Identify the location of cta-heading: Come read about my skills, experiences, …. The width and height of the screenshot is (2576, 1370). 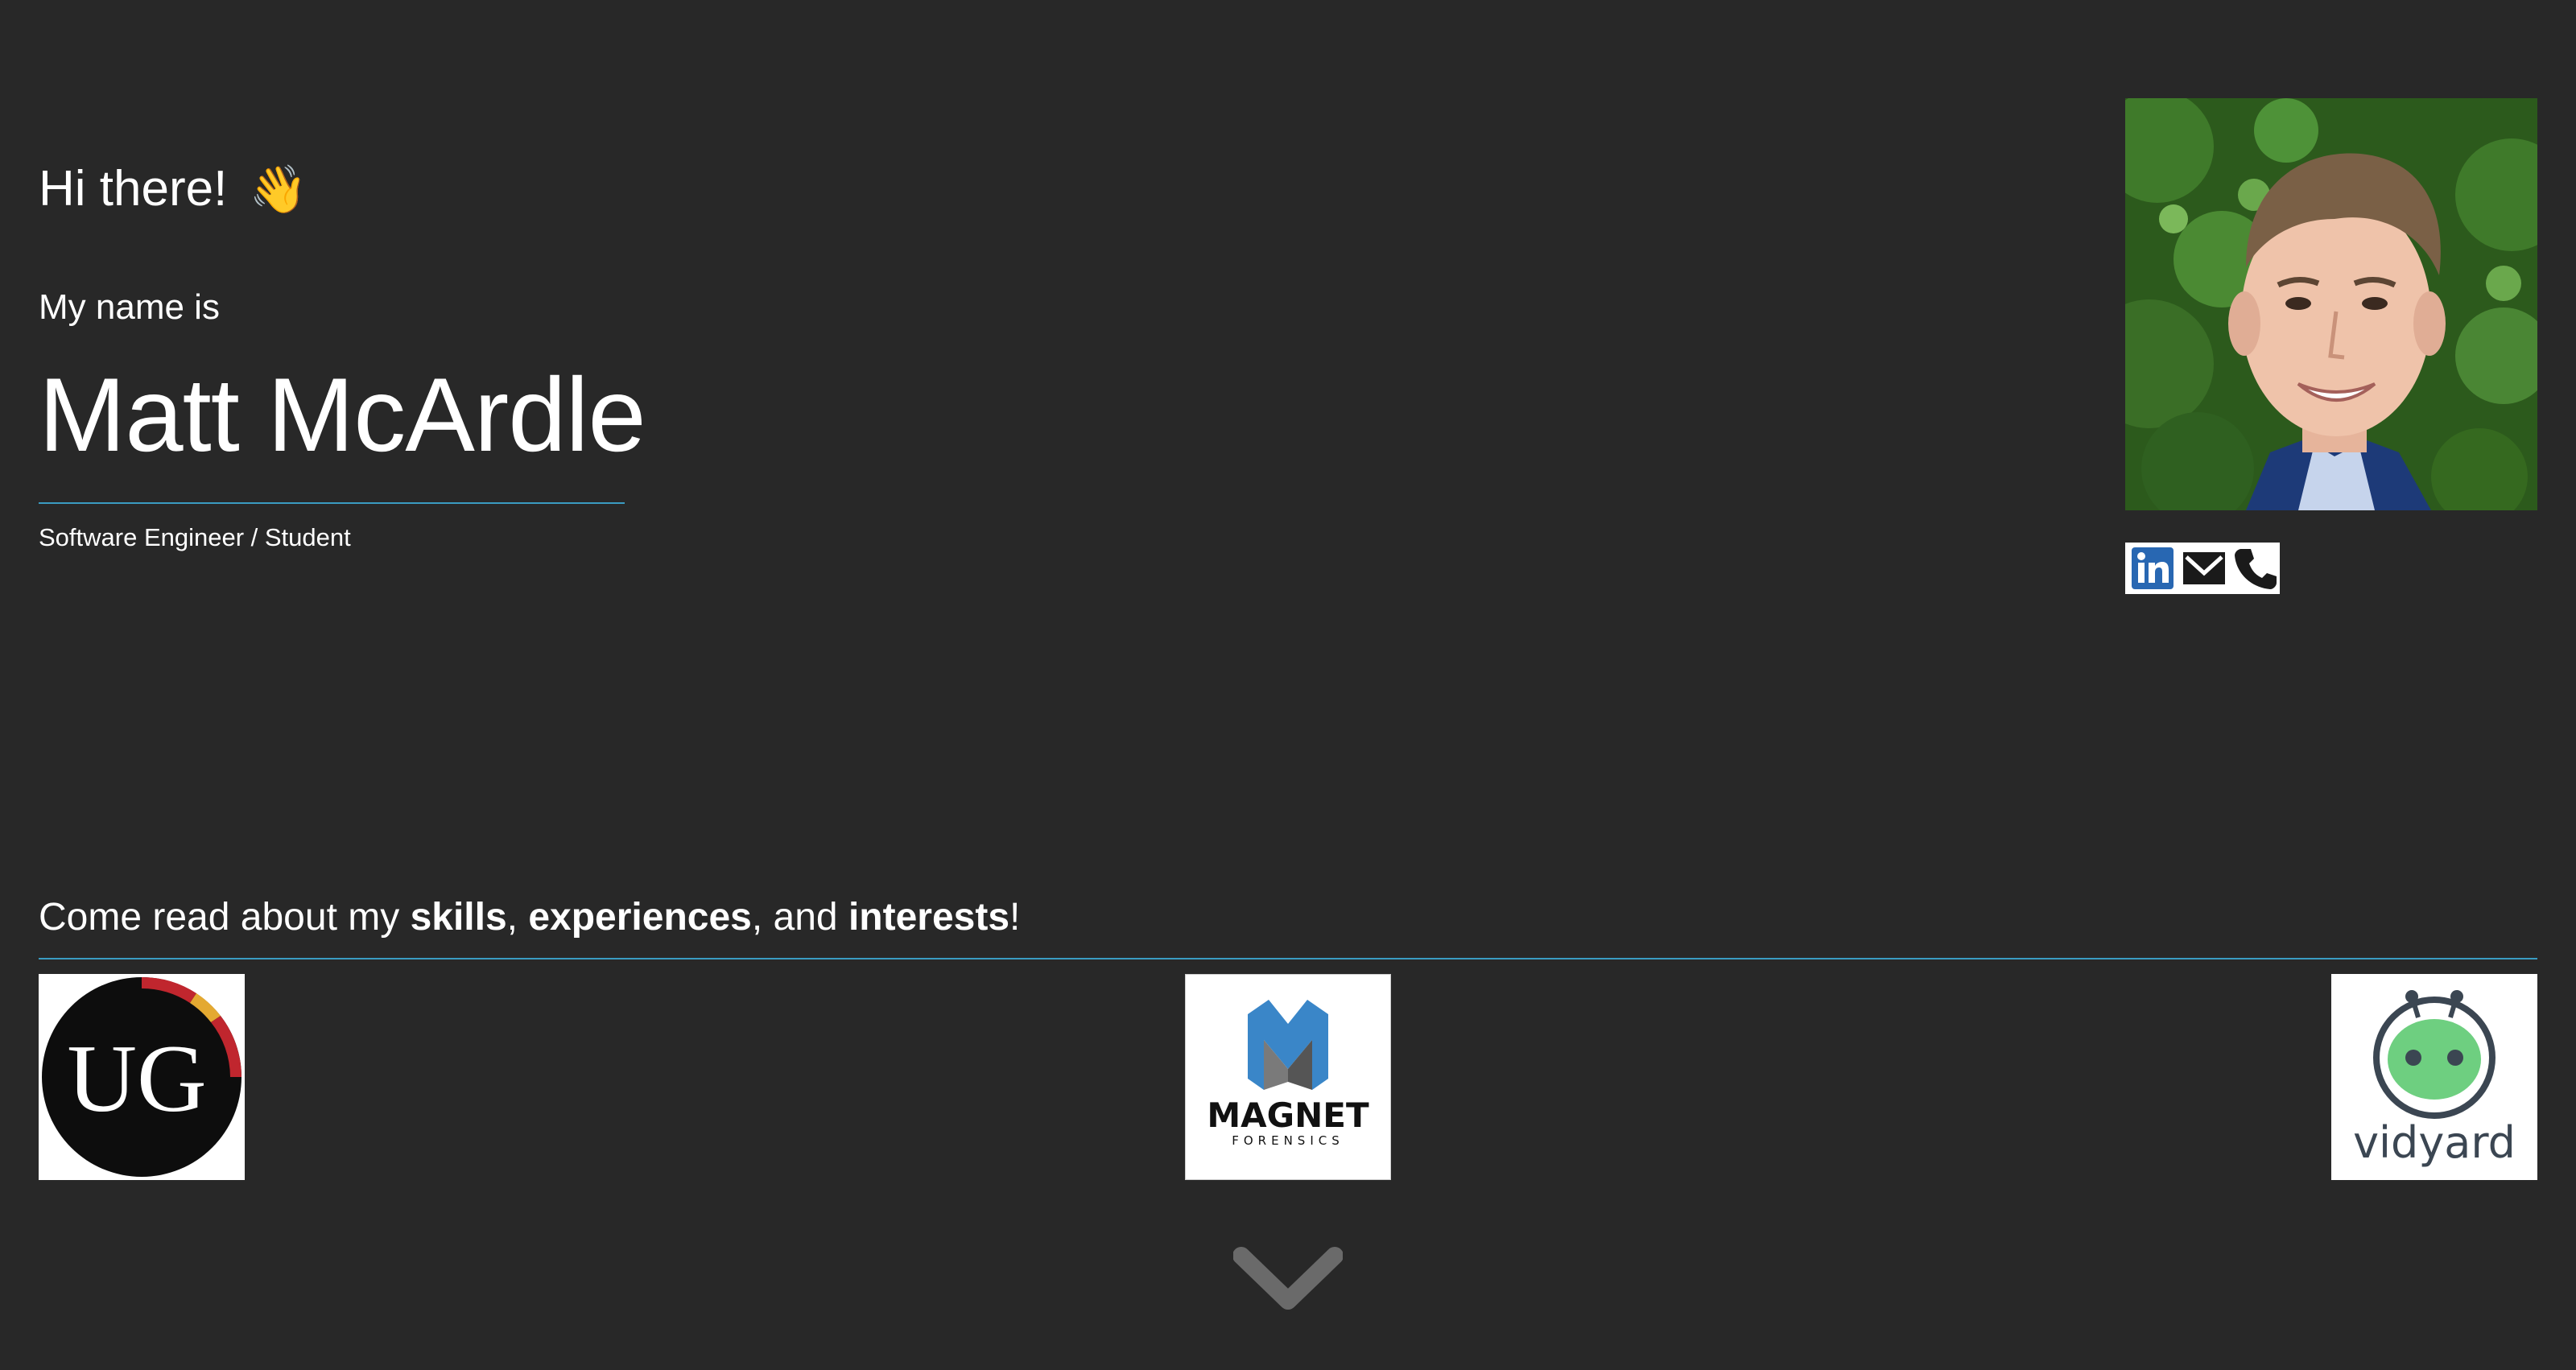
(529, 917).